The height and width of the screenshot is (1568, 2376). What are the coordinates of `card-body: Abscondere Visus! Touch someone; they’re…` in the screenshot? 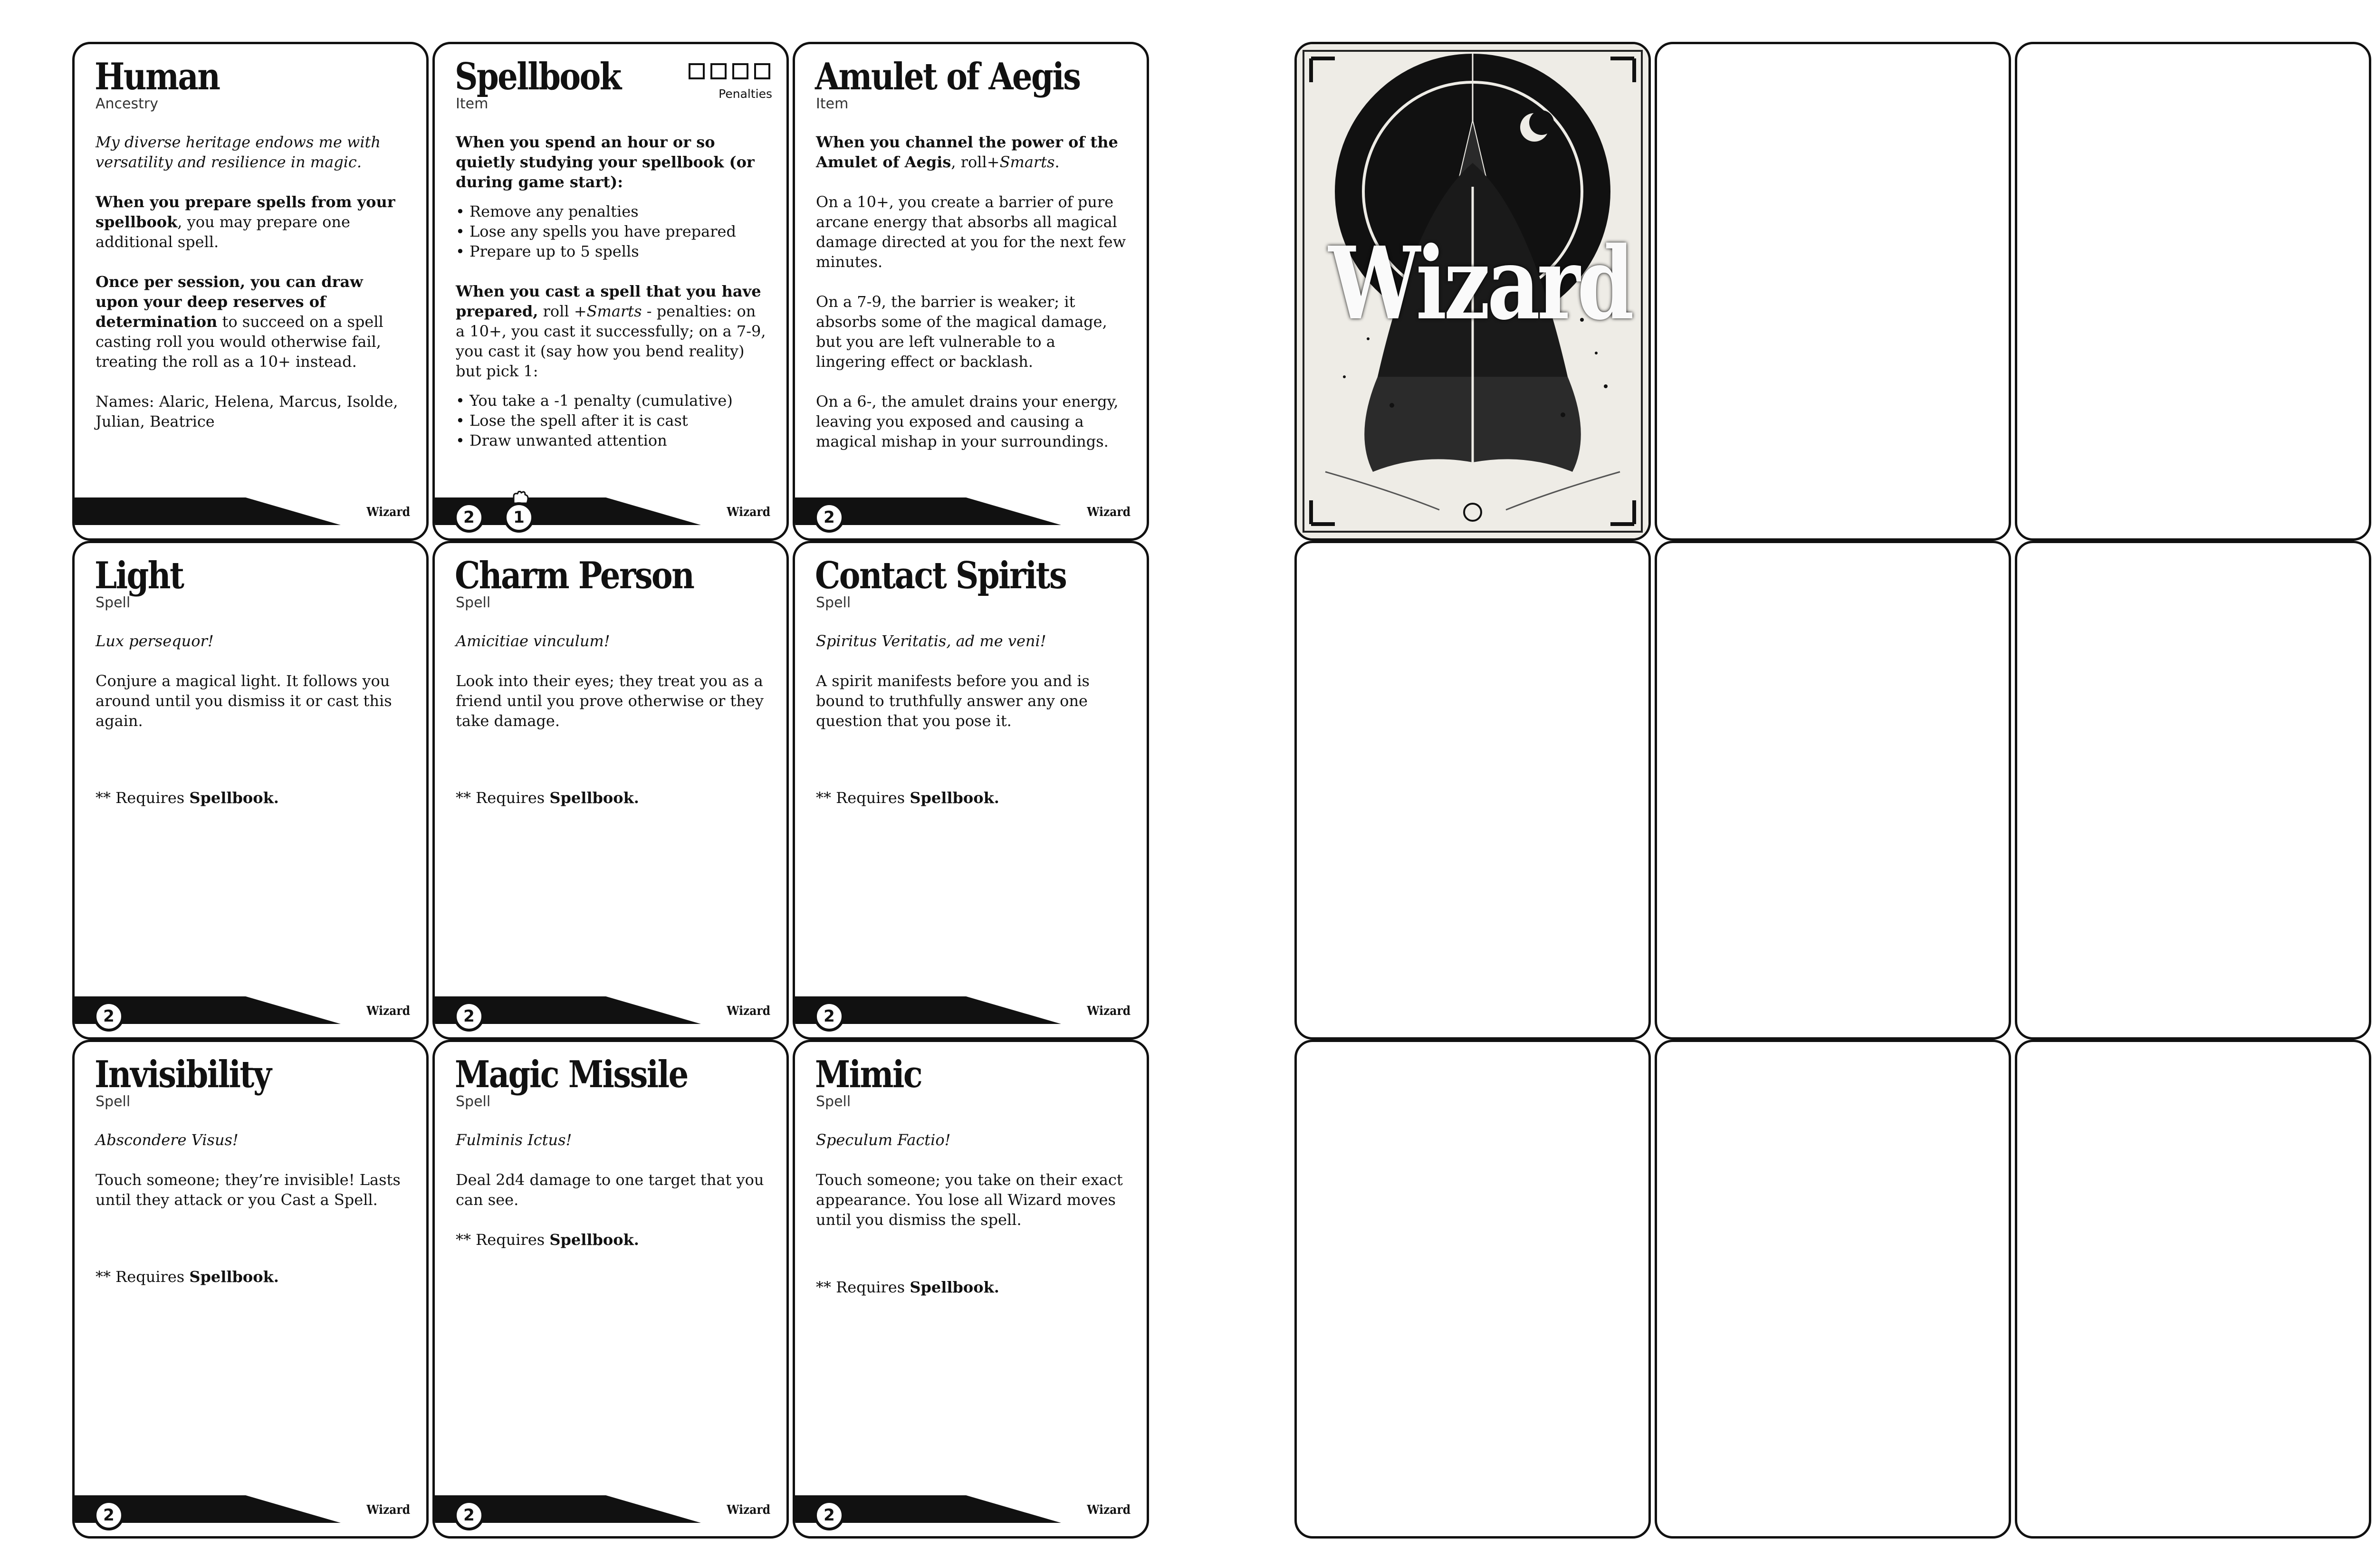 It's located at (252, 1218).